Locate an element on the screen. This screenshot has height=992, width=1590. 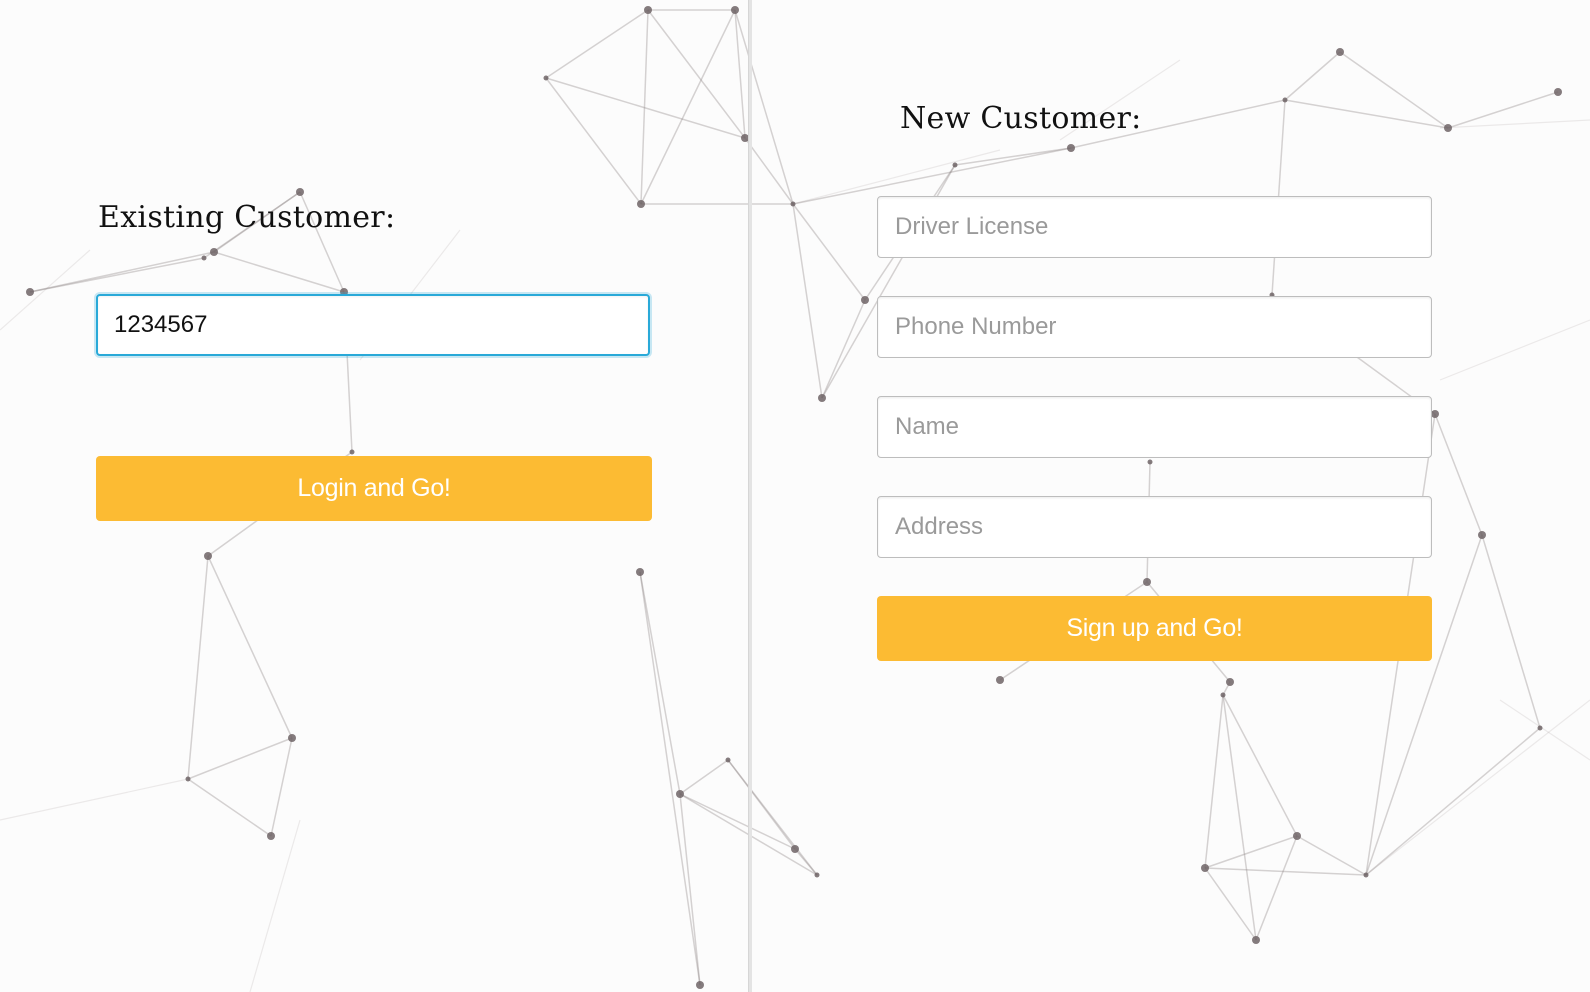
vertical-divider is located at coordinates (750, 496).